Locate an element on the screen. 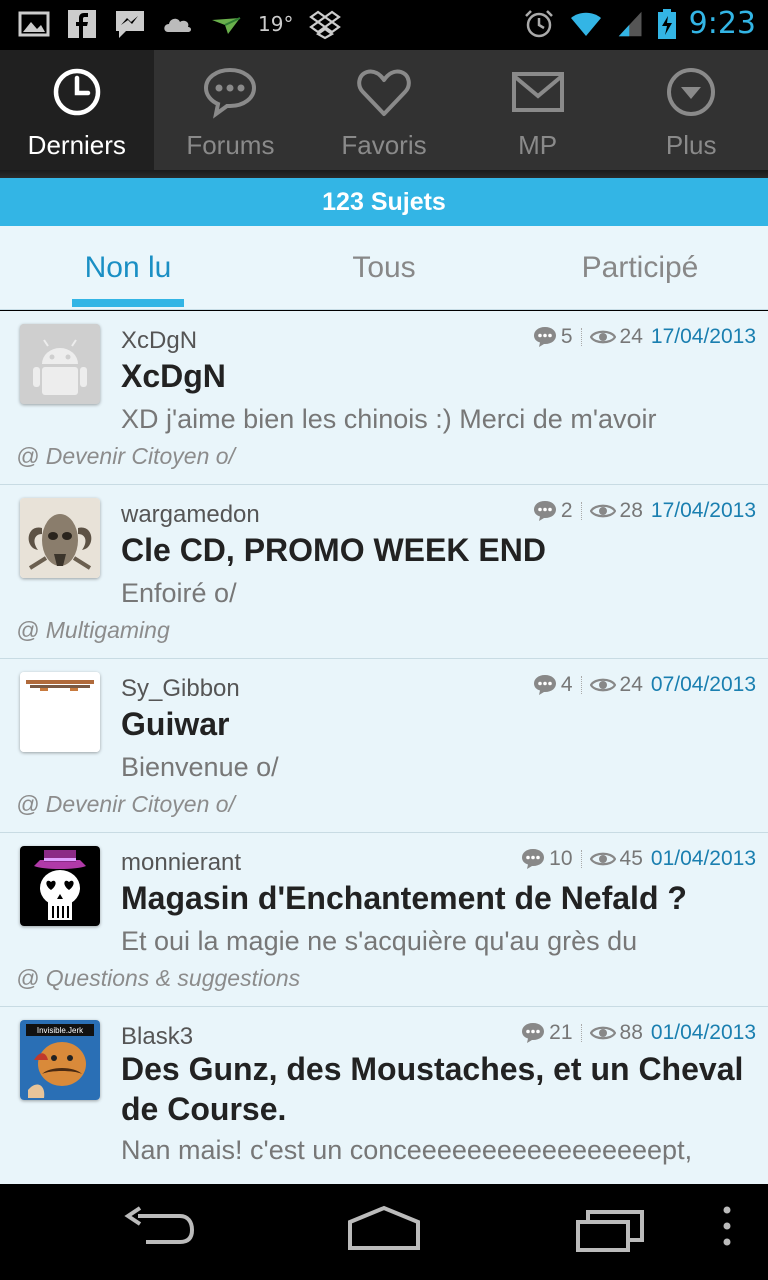 This screenshot has width=768, height=1280. topic-date: 07/04/2013 is located at coordinates (703, 684).